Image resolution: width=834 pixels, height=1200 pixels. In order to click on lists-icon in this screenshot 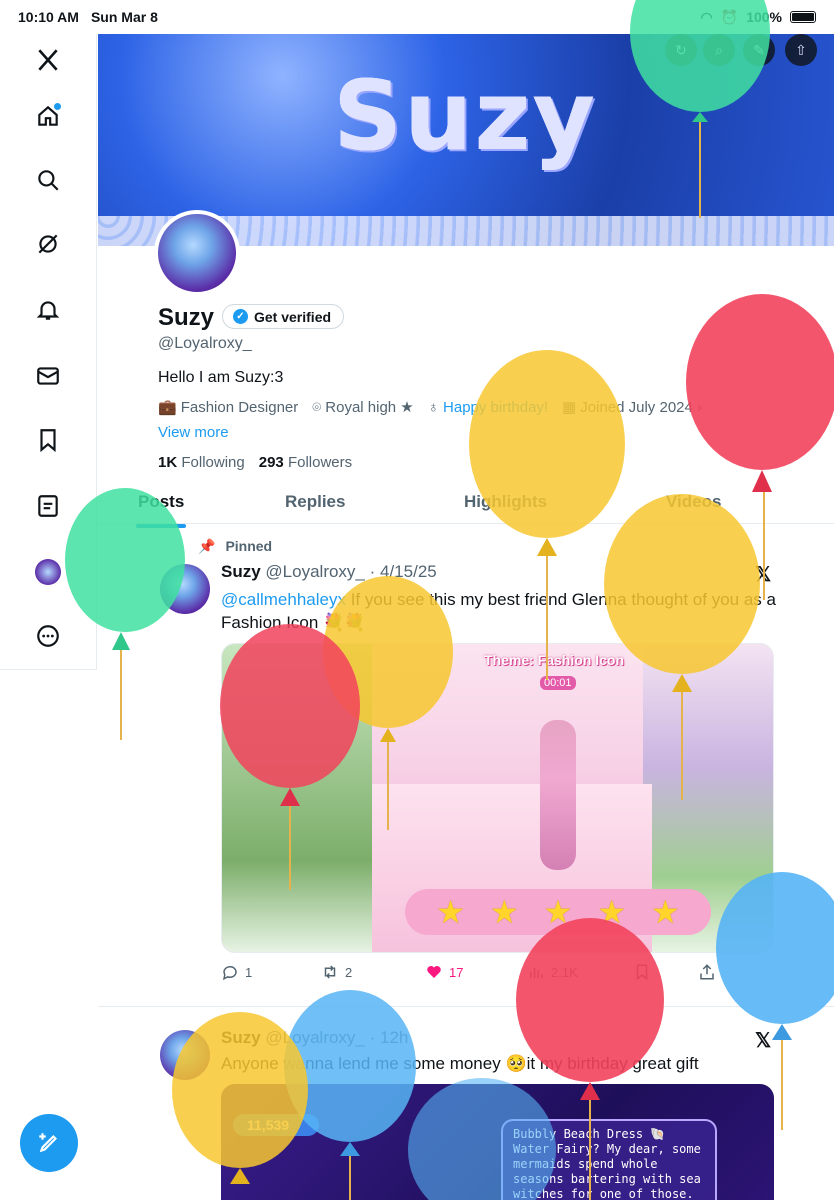, I will do `click(48, 506)`.